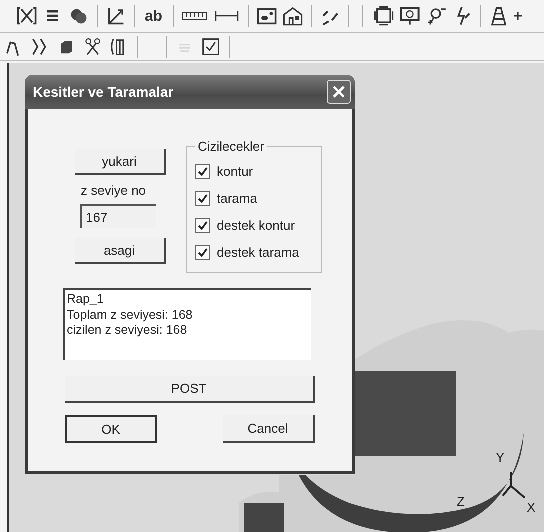 Image resolution: width=544 pixels, height=532 pixels. Describe the element at coordinates (113, 190) in the screenshot. I see `level-label: z seviye no` at that location.